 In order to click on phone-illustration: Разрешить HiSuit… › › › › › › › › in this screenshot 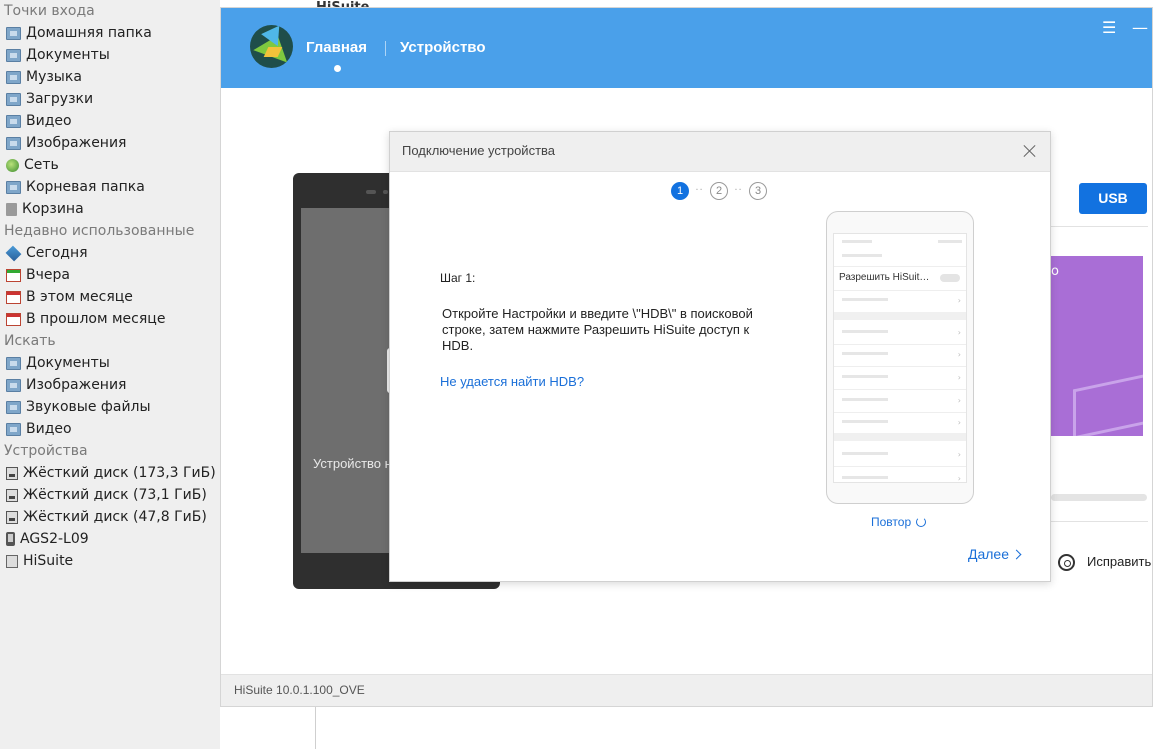, I will do `click(900, 357)`.